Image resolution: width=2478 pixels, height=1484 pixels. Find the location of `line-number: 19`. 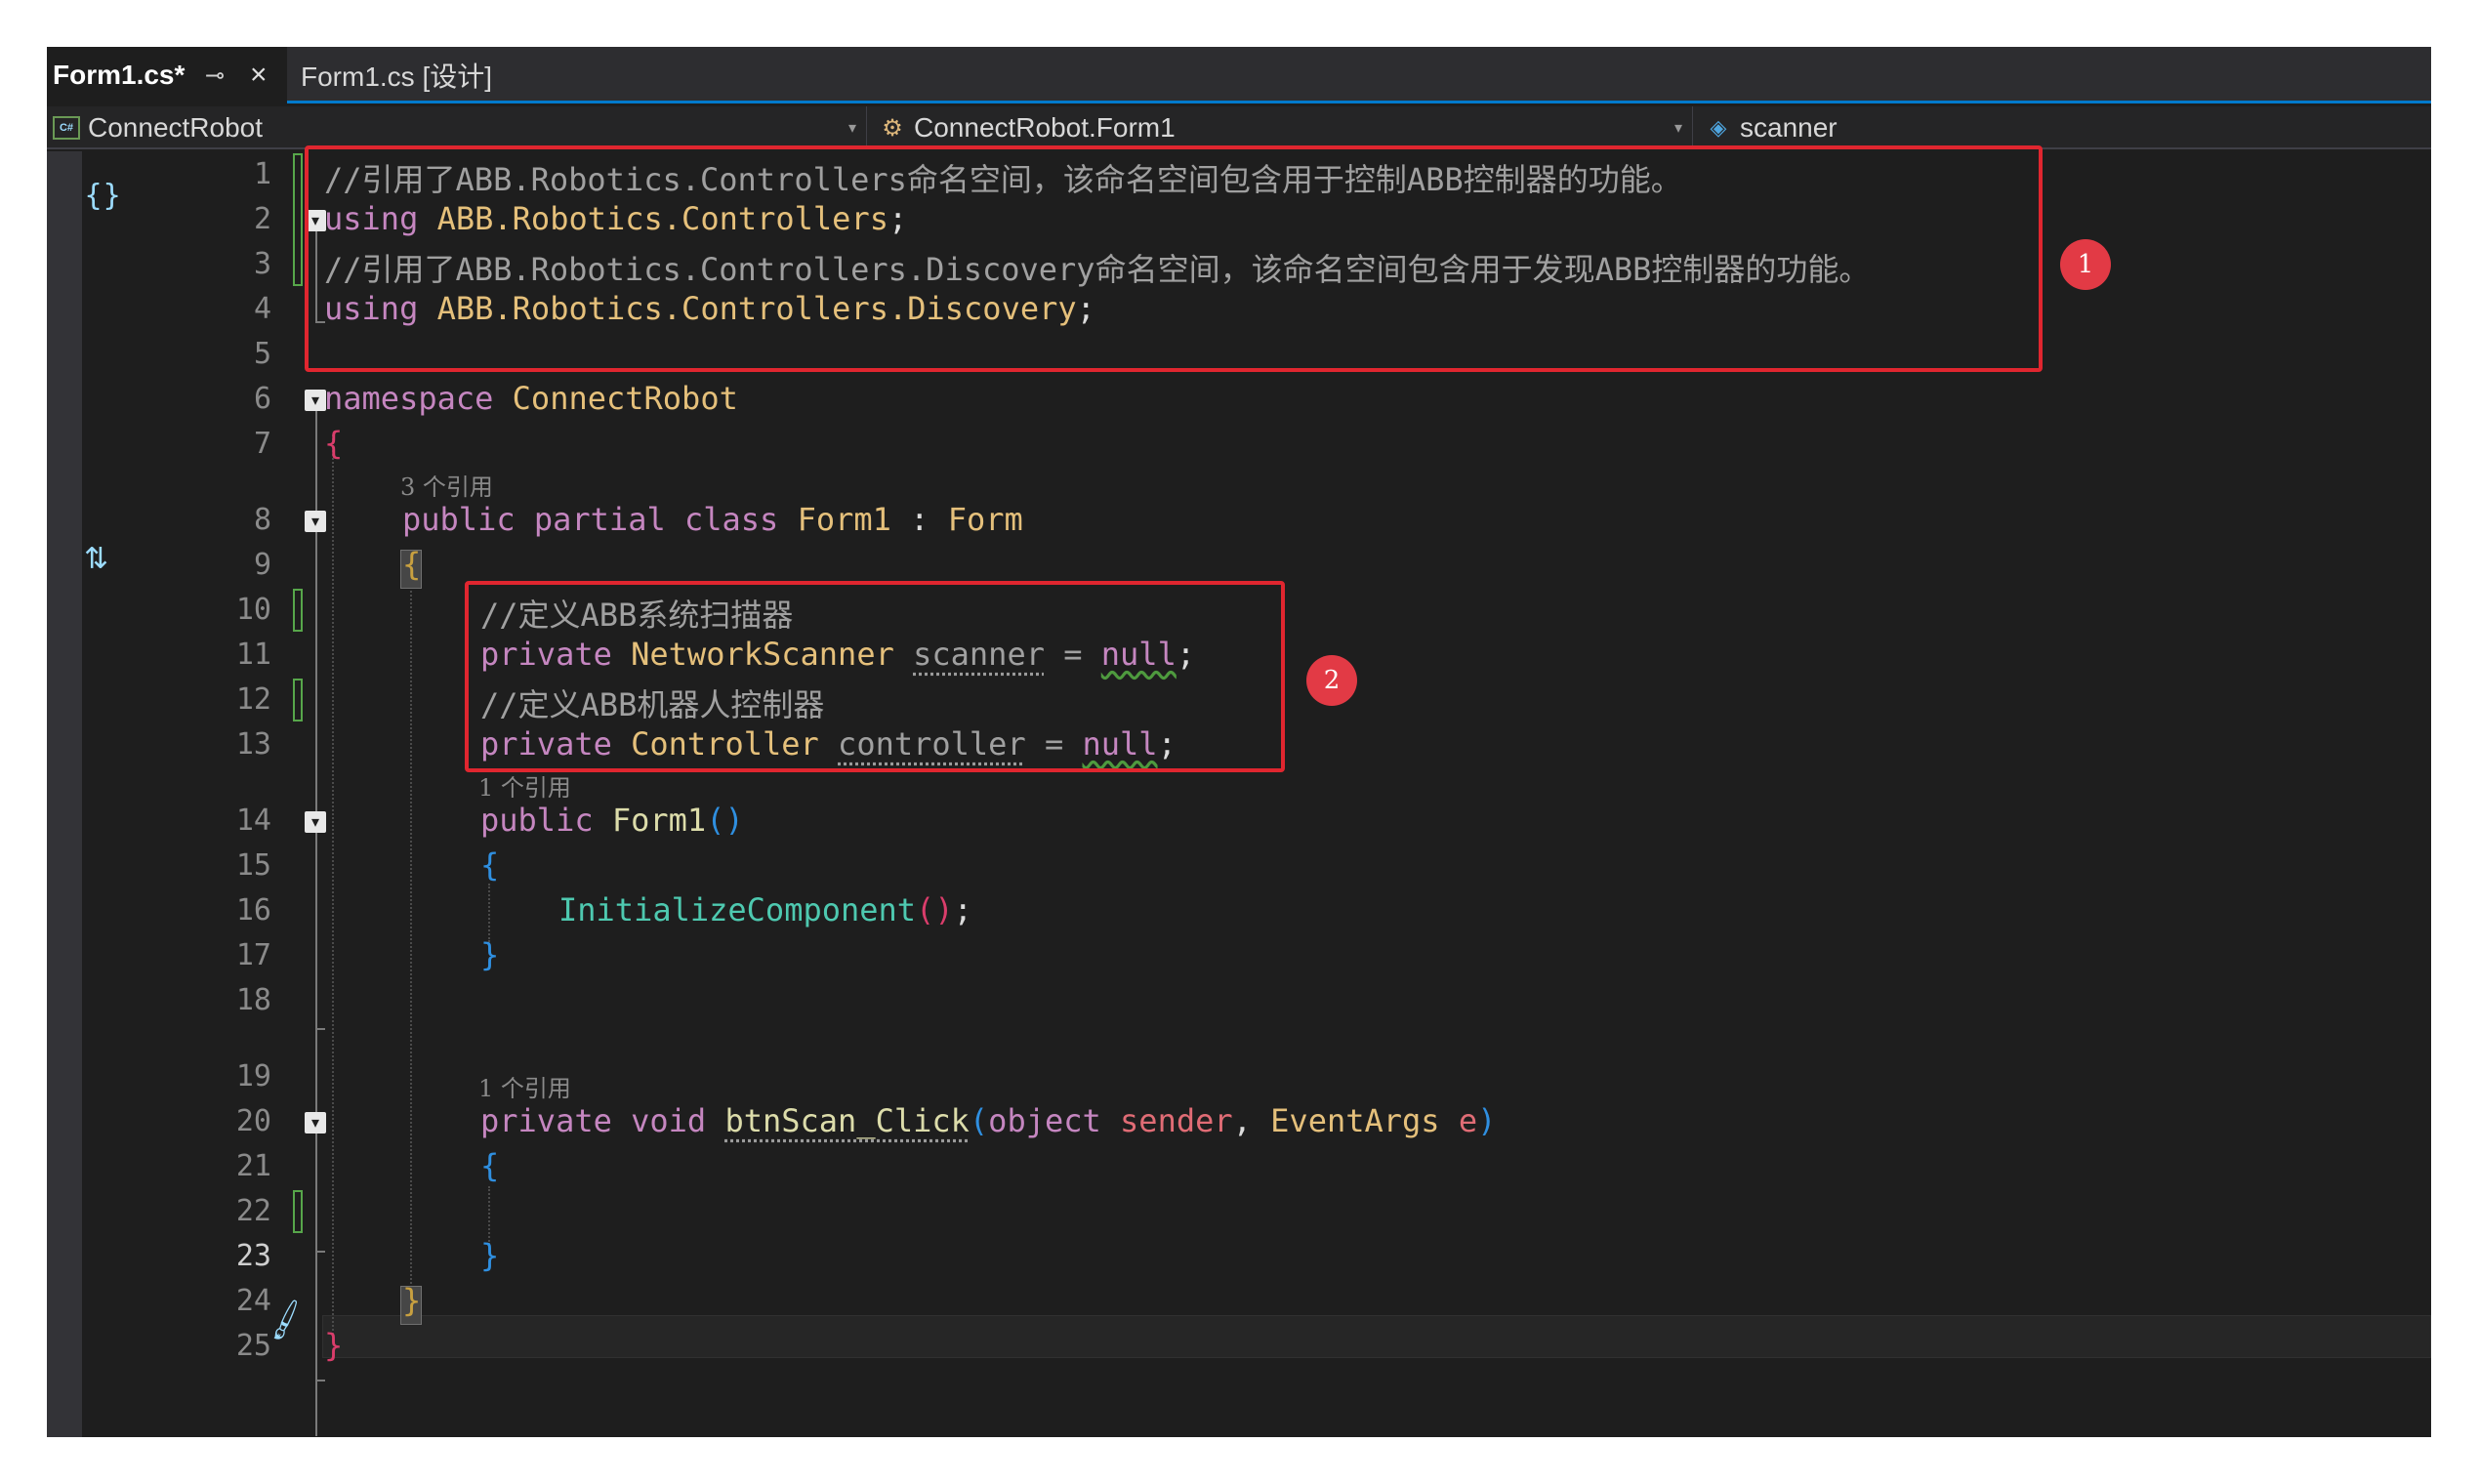

line-number: 19 is located at coordinates (253, 1076).